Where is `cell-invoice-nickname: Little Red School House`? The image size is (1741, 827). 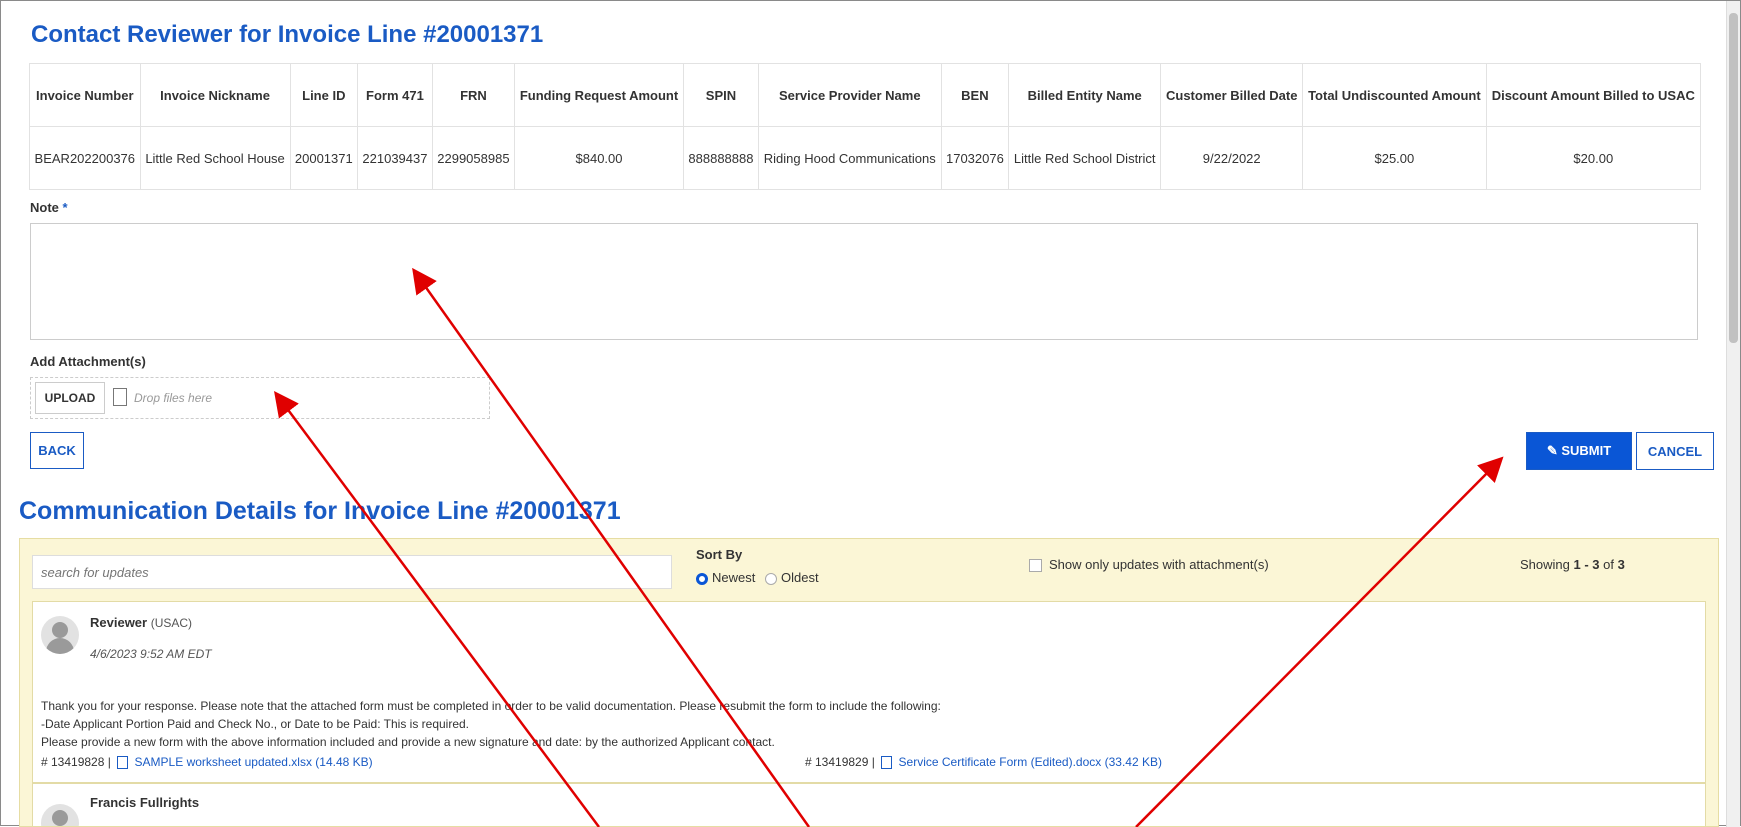
cell-invoice-nickname: Little Red School House is located at coordinates (215, 158).